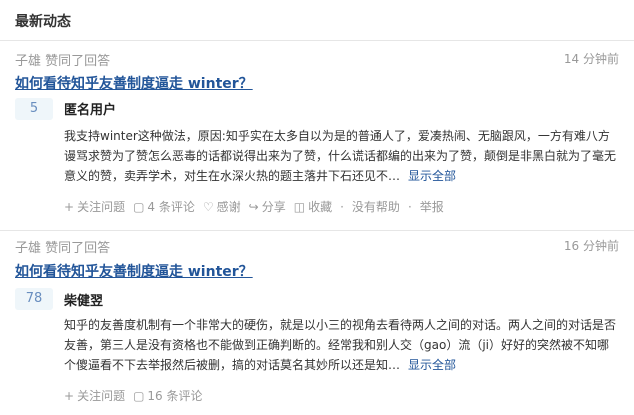  I want to click on share-label: 分享, so click(273, 207).